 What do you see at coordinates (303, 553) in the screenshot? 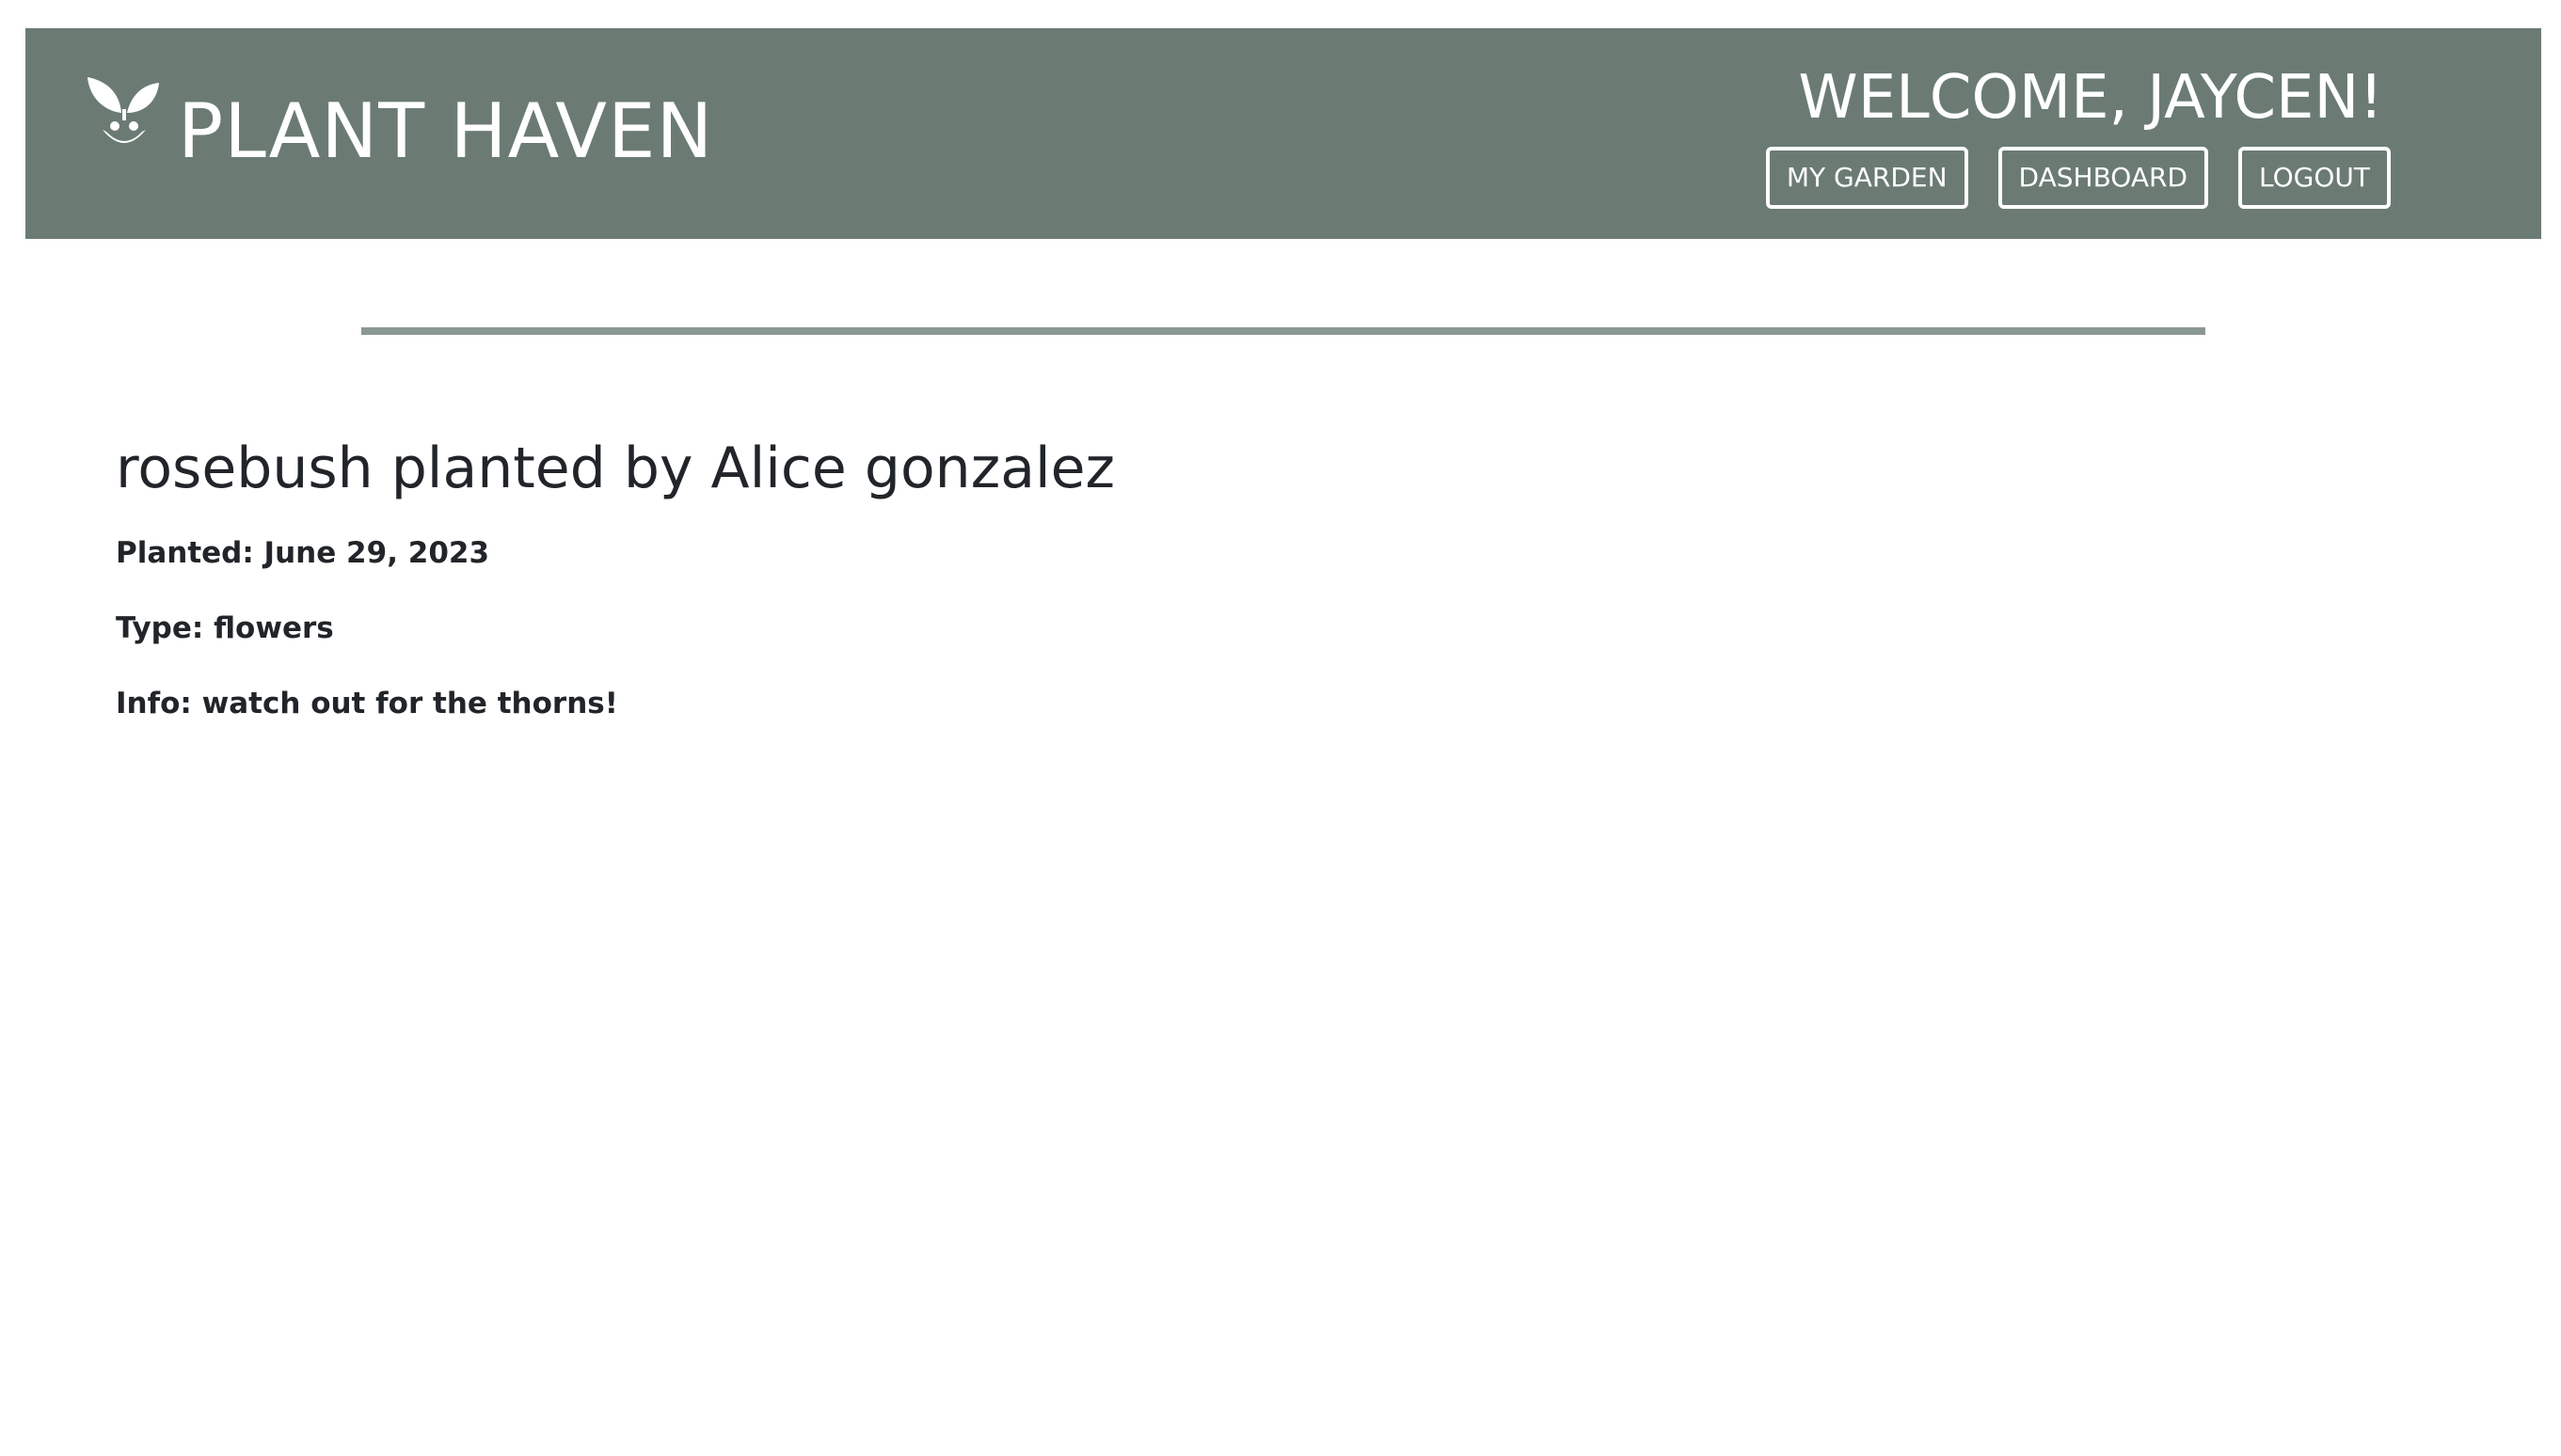
I see `planted-date: Planted: June 29, 2023` at bounding box center [303, 553].